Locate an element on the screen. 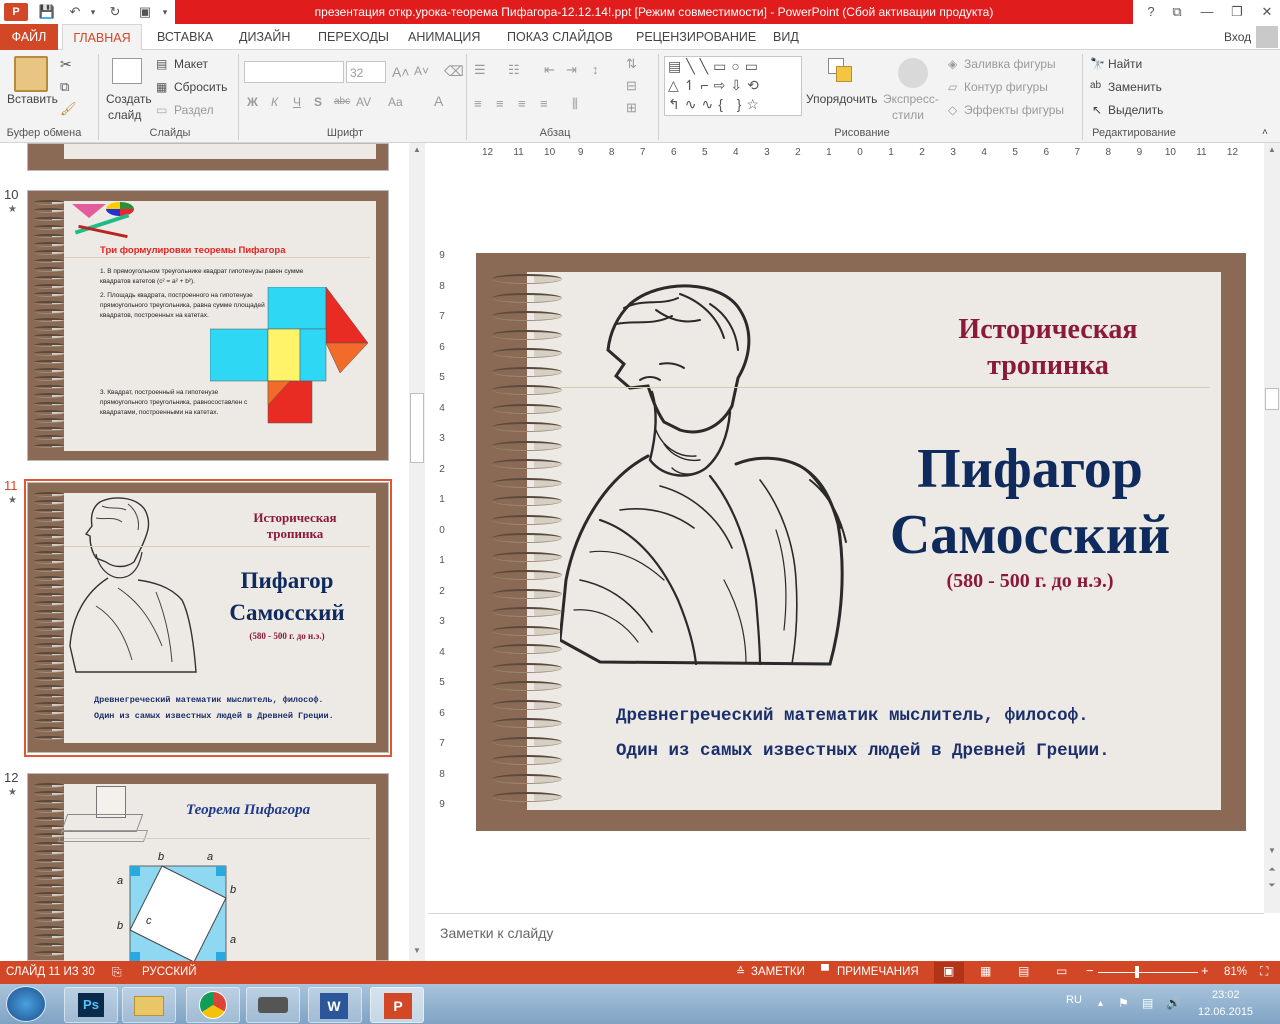 The image size is (1280, 1024). customize-quick-access-icon: ▾ is located at coordinates (165, 12).